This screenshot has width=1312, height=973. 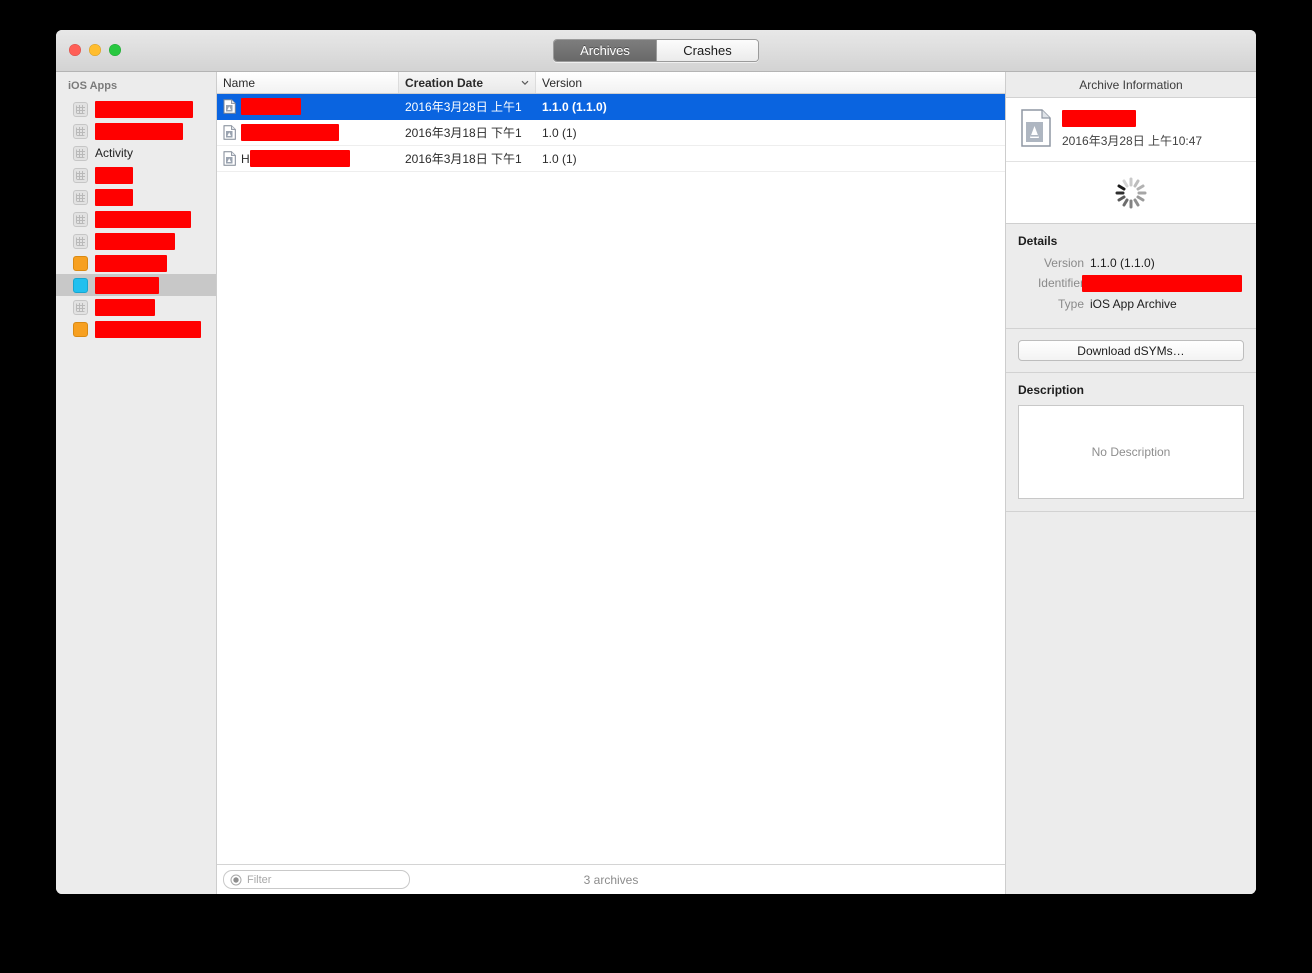 I want to click on detail-label: Identifier, so click(x=1060, y=282).